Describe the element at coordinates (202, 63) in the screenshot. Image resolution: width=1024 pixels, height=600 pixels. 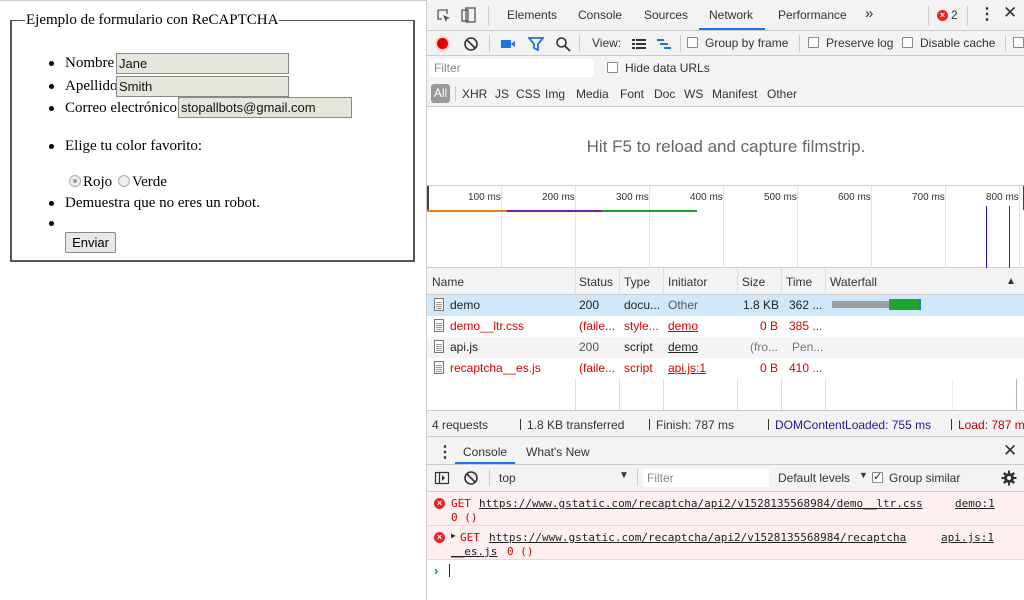
I see `nombre-input: Jane` at that location.